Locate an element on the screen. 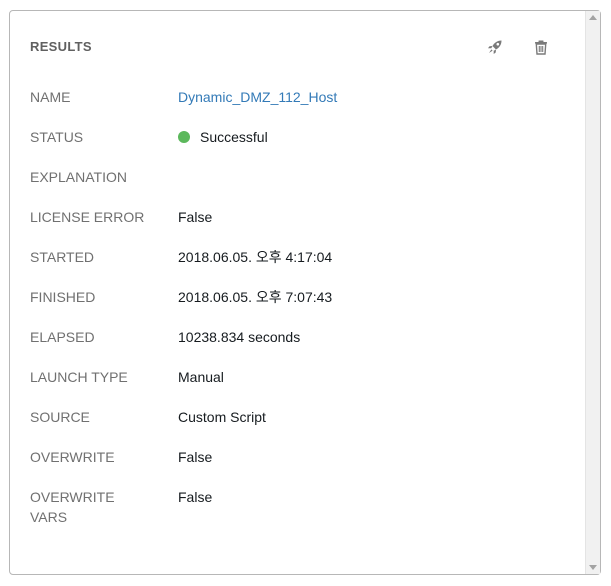 Image resolution: width=611 pixels, height=586 pixels. scroll-down-icon is located at coordinates (593, 567).